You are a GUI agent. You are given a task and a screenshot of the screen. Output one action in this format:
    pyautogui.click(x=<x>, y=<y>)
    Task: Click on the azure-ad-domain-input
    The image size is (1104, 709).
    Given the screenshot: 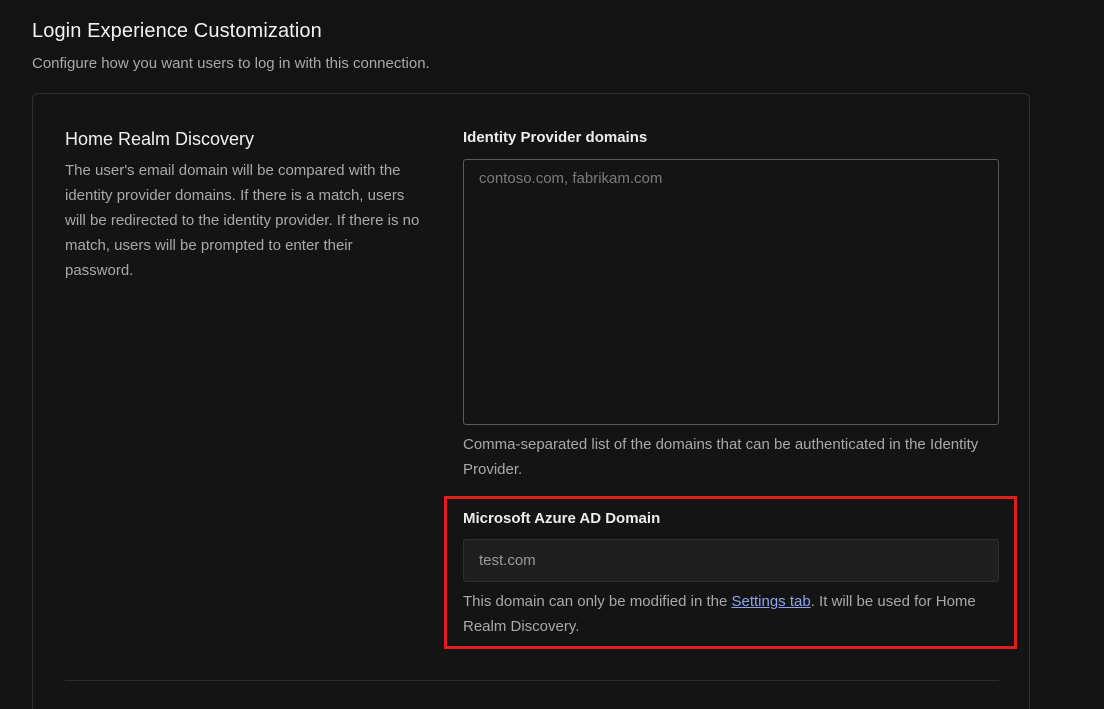 What is the action you would take?
    pyautogui.click(x=731, y=560)
    